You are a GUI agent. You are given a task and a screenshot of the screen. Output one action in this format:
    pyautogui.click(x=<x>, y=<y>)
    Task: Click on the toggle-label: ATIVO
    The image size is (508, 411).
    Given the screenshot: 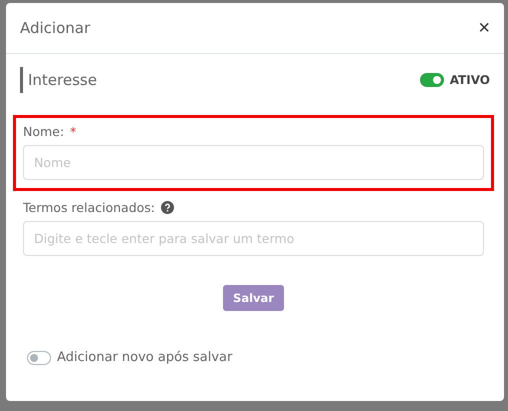 What is the action you would take?
    pyautogui.click(x=470, y=80)
    